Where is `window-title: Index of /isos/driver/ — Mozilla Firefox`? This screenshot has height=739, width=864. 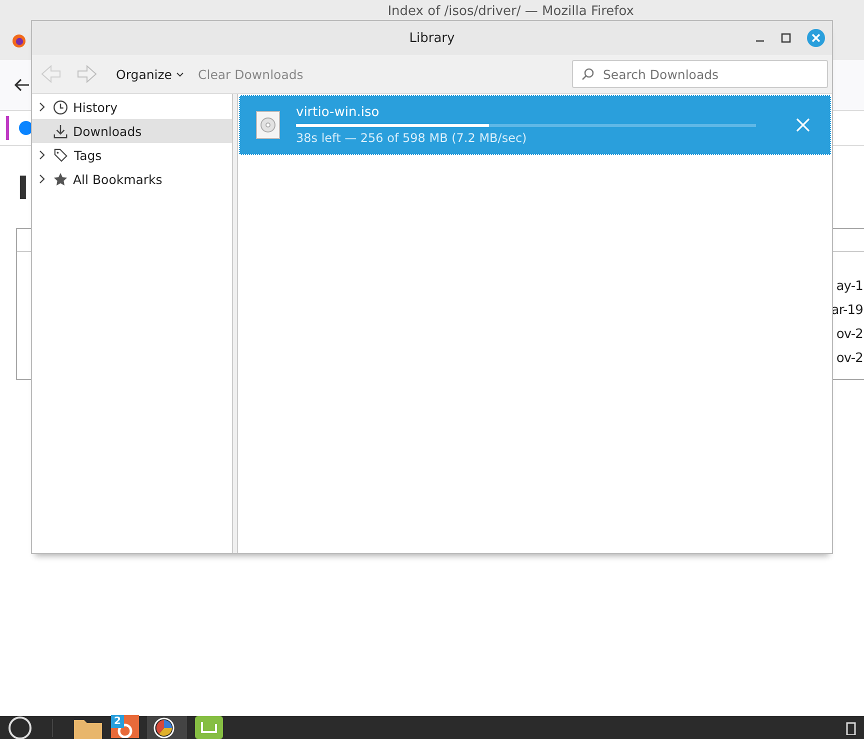 window-title: Index of /isos/driver/ — Mozilla Firefox is located at coordinates (511, 11).